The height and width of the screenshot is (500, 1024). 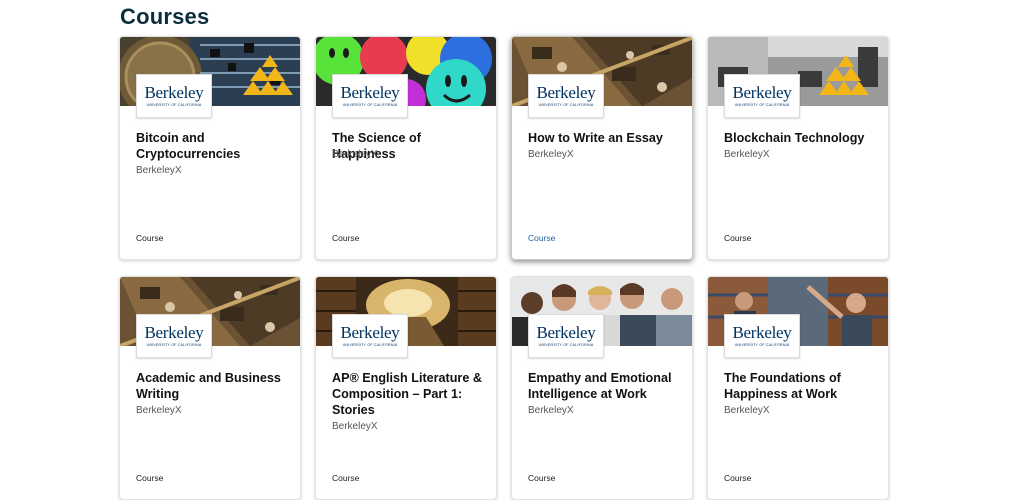 I want to click on course-title: How to Write an Essay, so click(x=606, y=138).